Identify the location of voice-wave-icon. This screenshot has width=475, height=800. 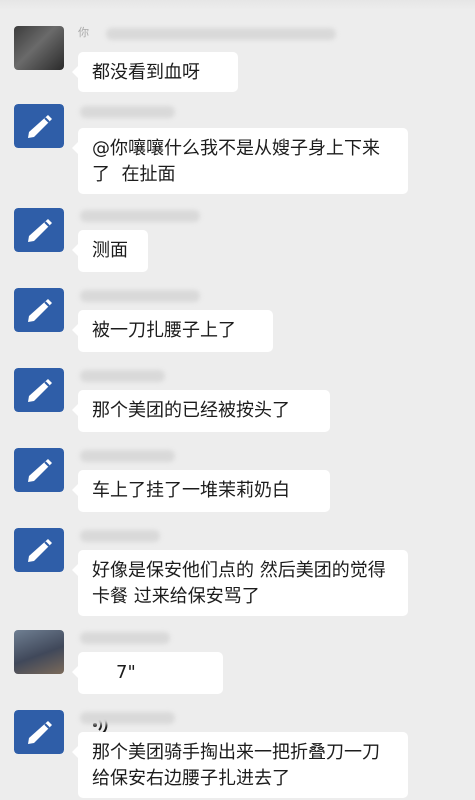
(101, 698).